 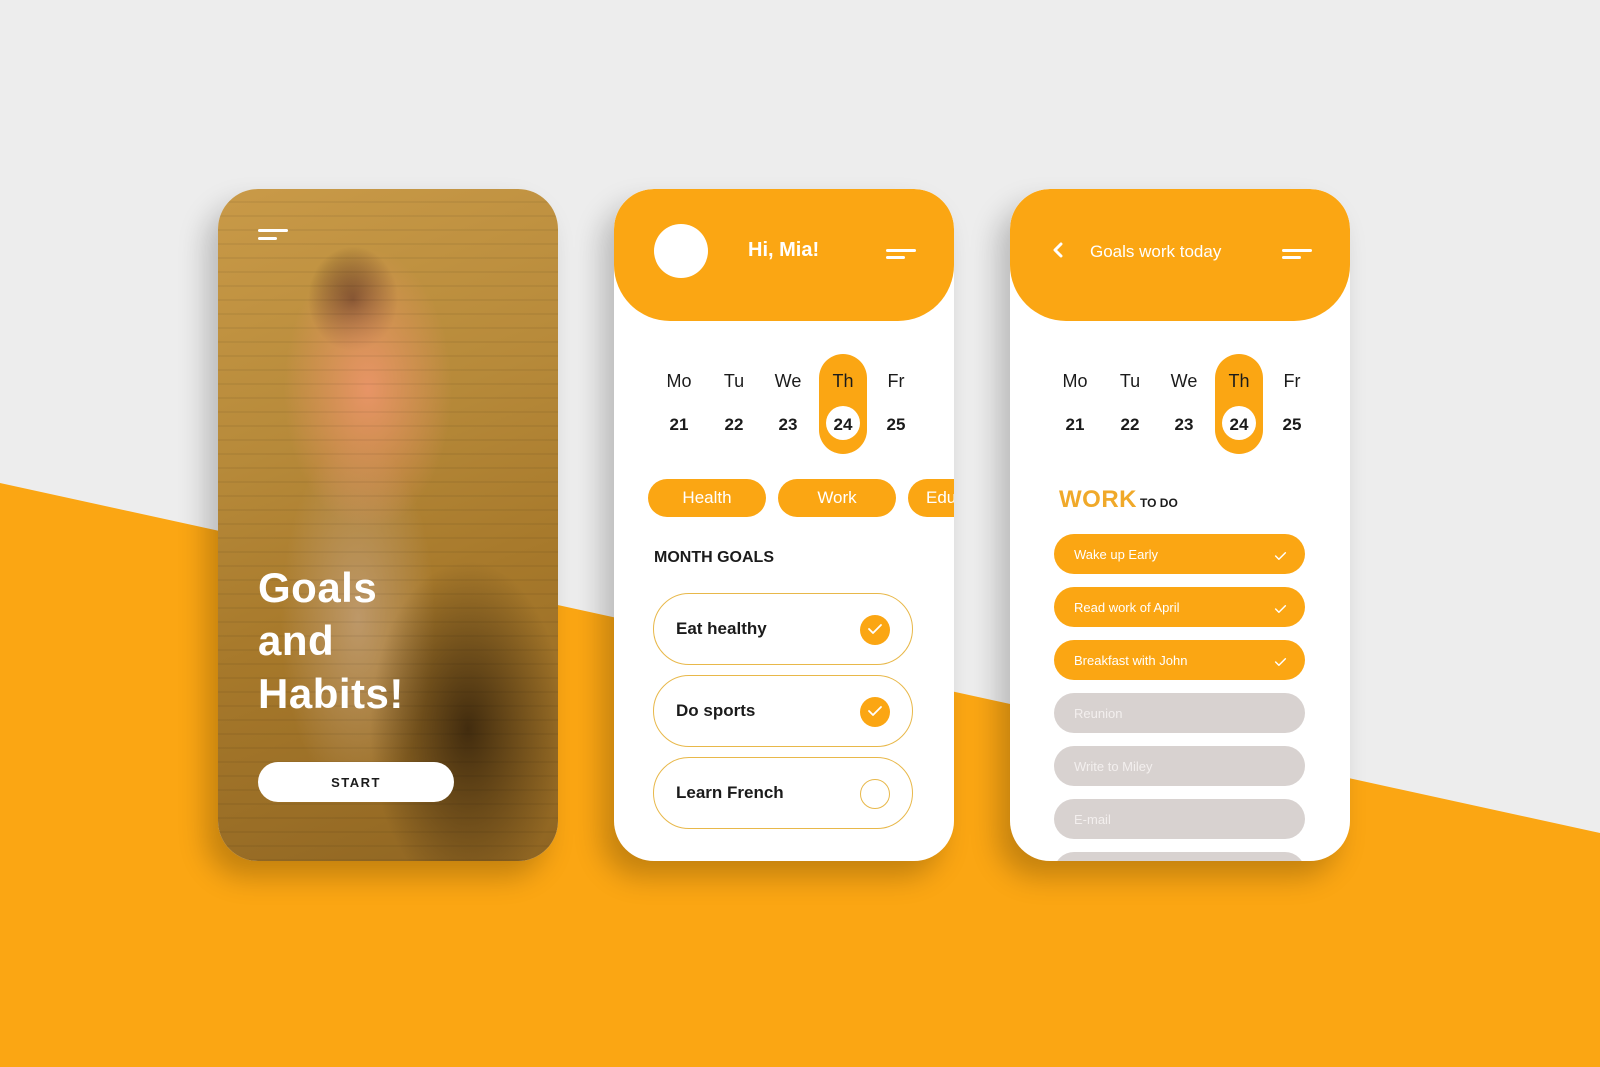 What do you see at coordinates (721, 628) in the screenshot?
I see `goal-label: Eat healthy` at bounding box center [721, 628].